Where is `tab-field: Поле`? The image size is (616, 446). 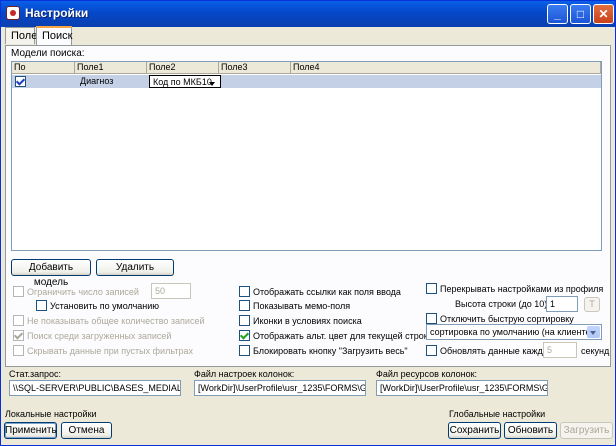
tab-field: Поле is located at coordinates (21, 35).